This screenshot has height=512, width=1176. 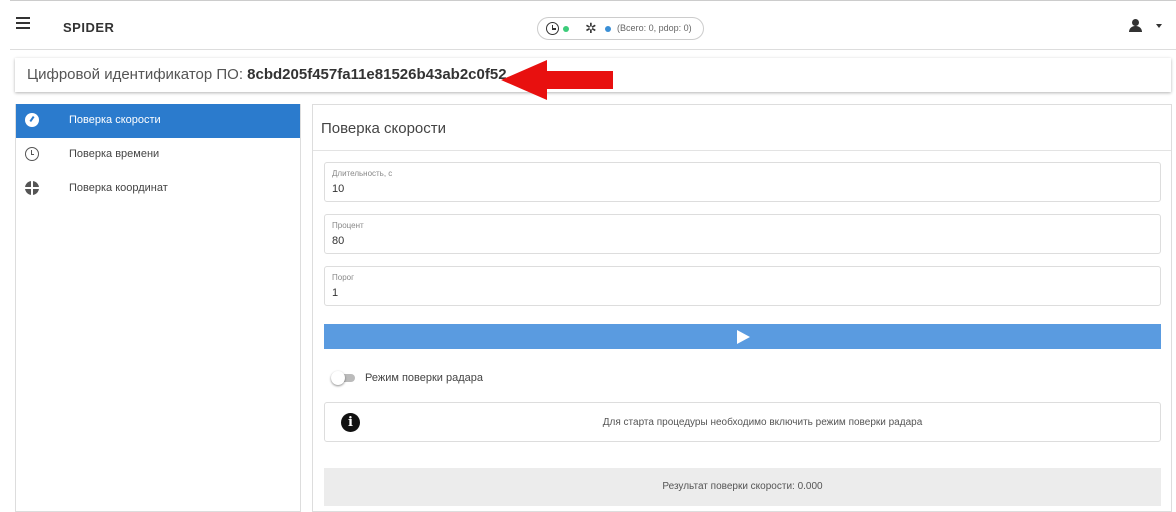 I want to click on percent-field-label: Процент, so click(x=348, y=225).